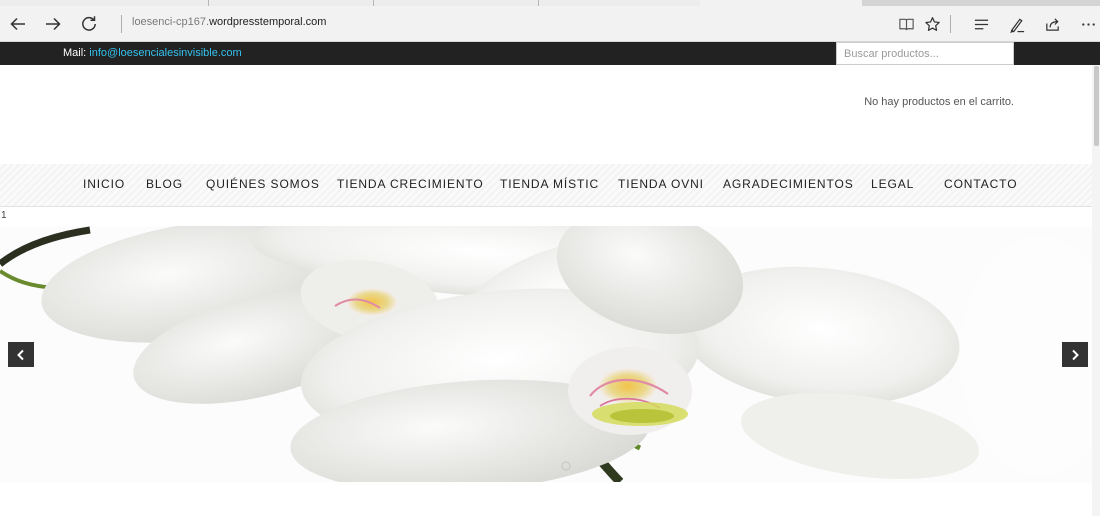 The image size is (1100, 516). I want to click on cart-status: No hay productos en el carrito., so click(939, 102).